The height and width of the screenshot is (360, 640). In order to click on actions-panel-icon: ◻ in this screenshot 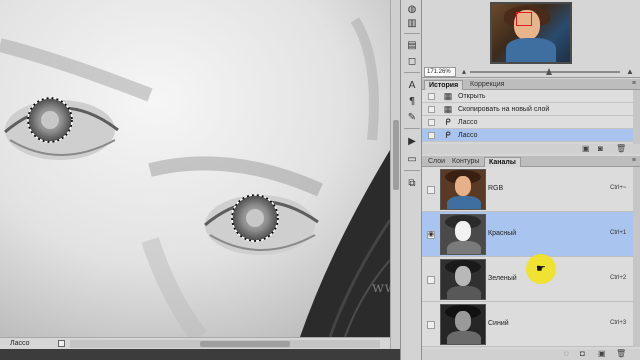, I will do `click(412, 61)`.